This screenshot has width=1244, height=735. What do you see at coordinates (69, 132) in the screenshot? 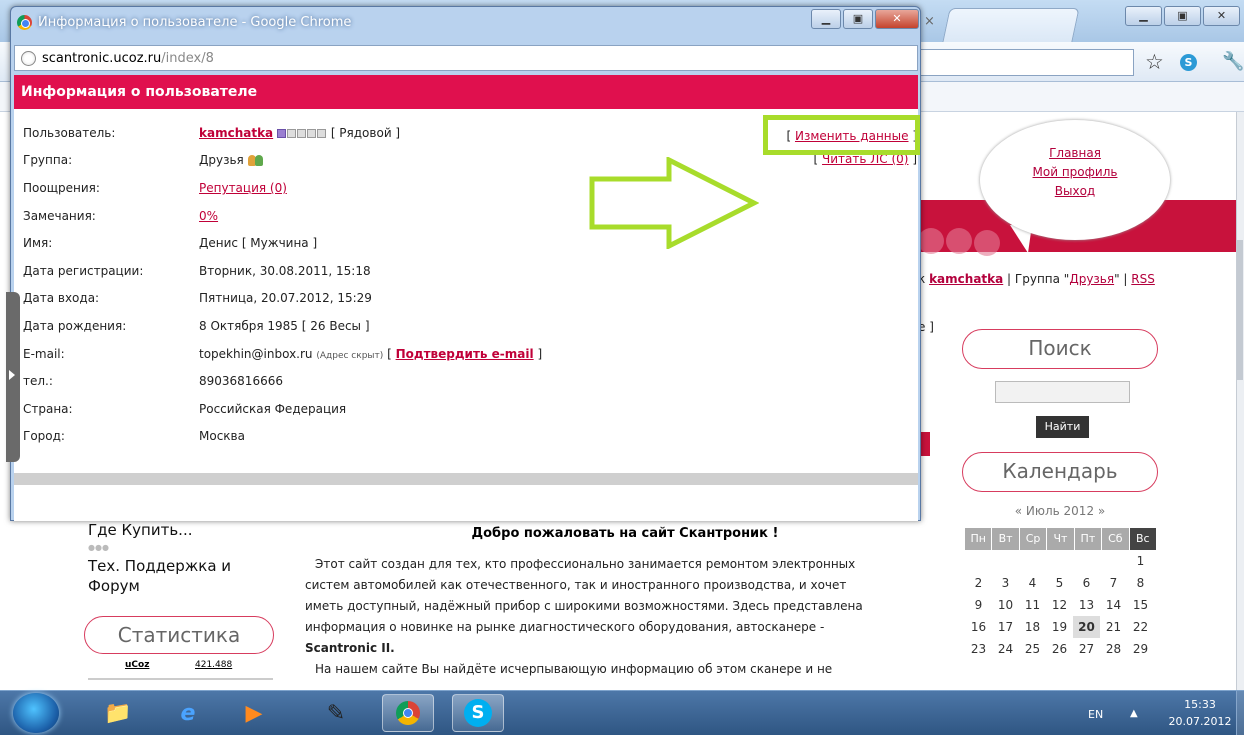
I see `field-label: Пользователь:` at bounding box center [69, 132].